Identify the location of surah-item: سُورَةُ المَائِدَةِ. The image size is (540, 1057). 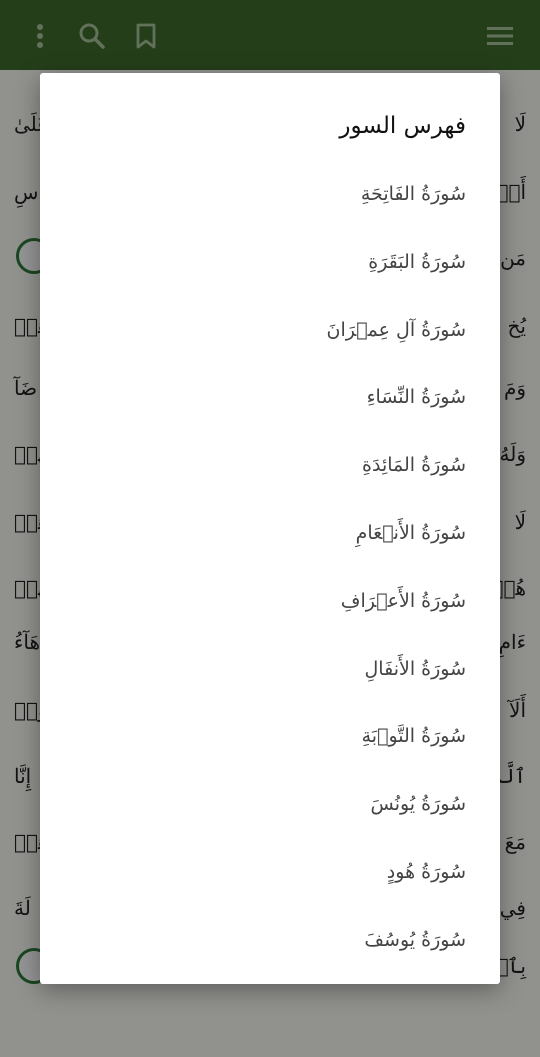
(270, 466).